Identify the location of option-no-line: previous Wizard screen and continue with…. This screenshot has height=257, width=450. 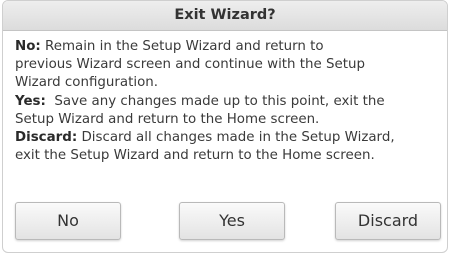
(190, 65).